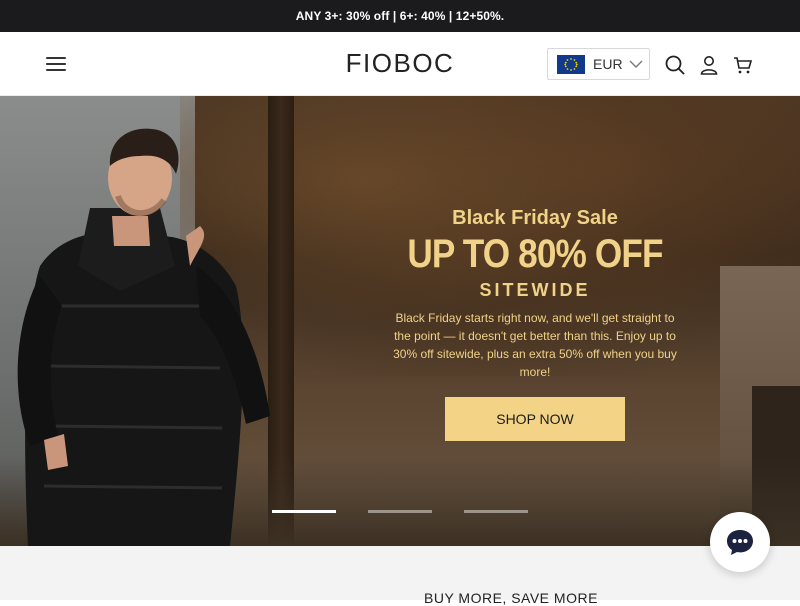  Describe the element at coordinates (511, 598) in the screenshot. I see `section-title: BUY MORE, SAVE MORE` at that location.